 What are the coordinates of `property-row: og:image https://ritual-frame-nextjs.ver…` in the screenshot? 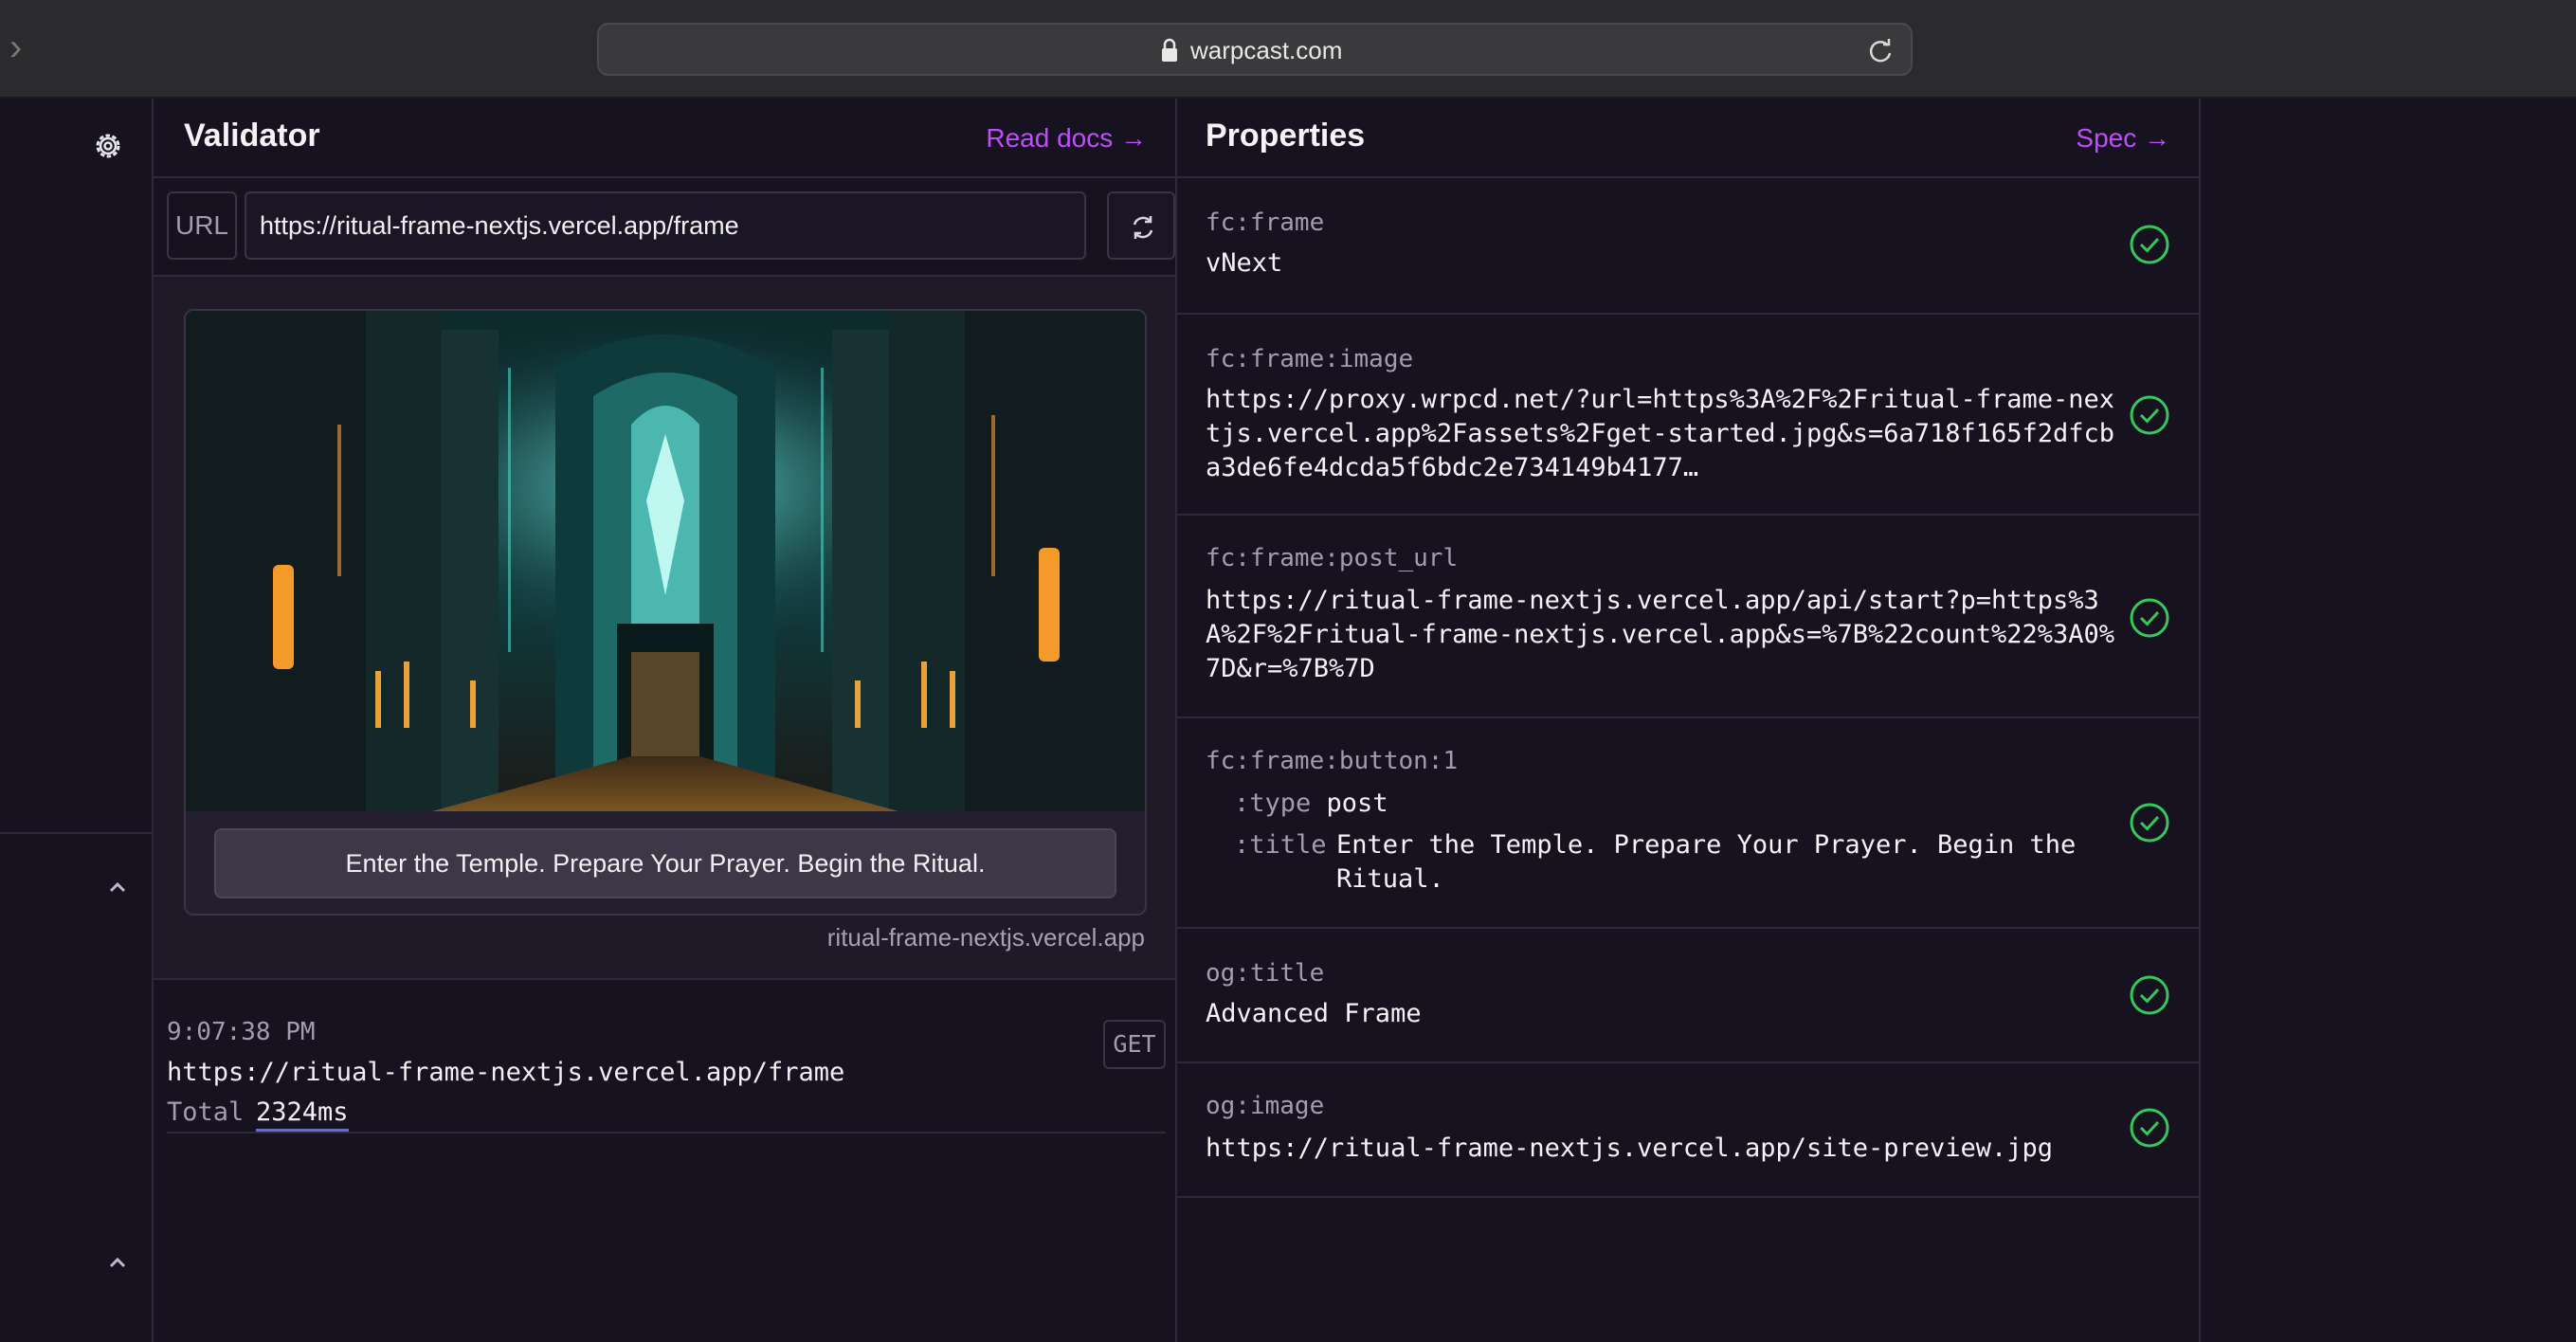 It's located at (1688, 1130).